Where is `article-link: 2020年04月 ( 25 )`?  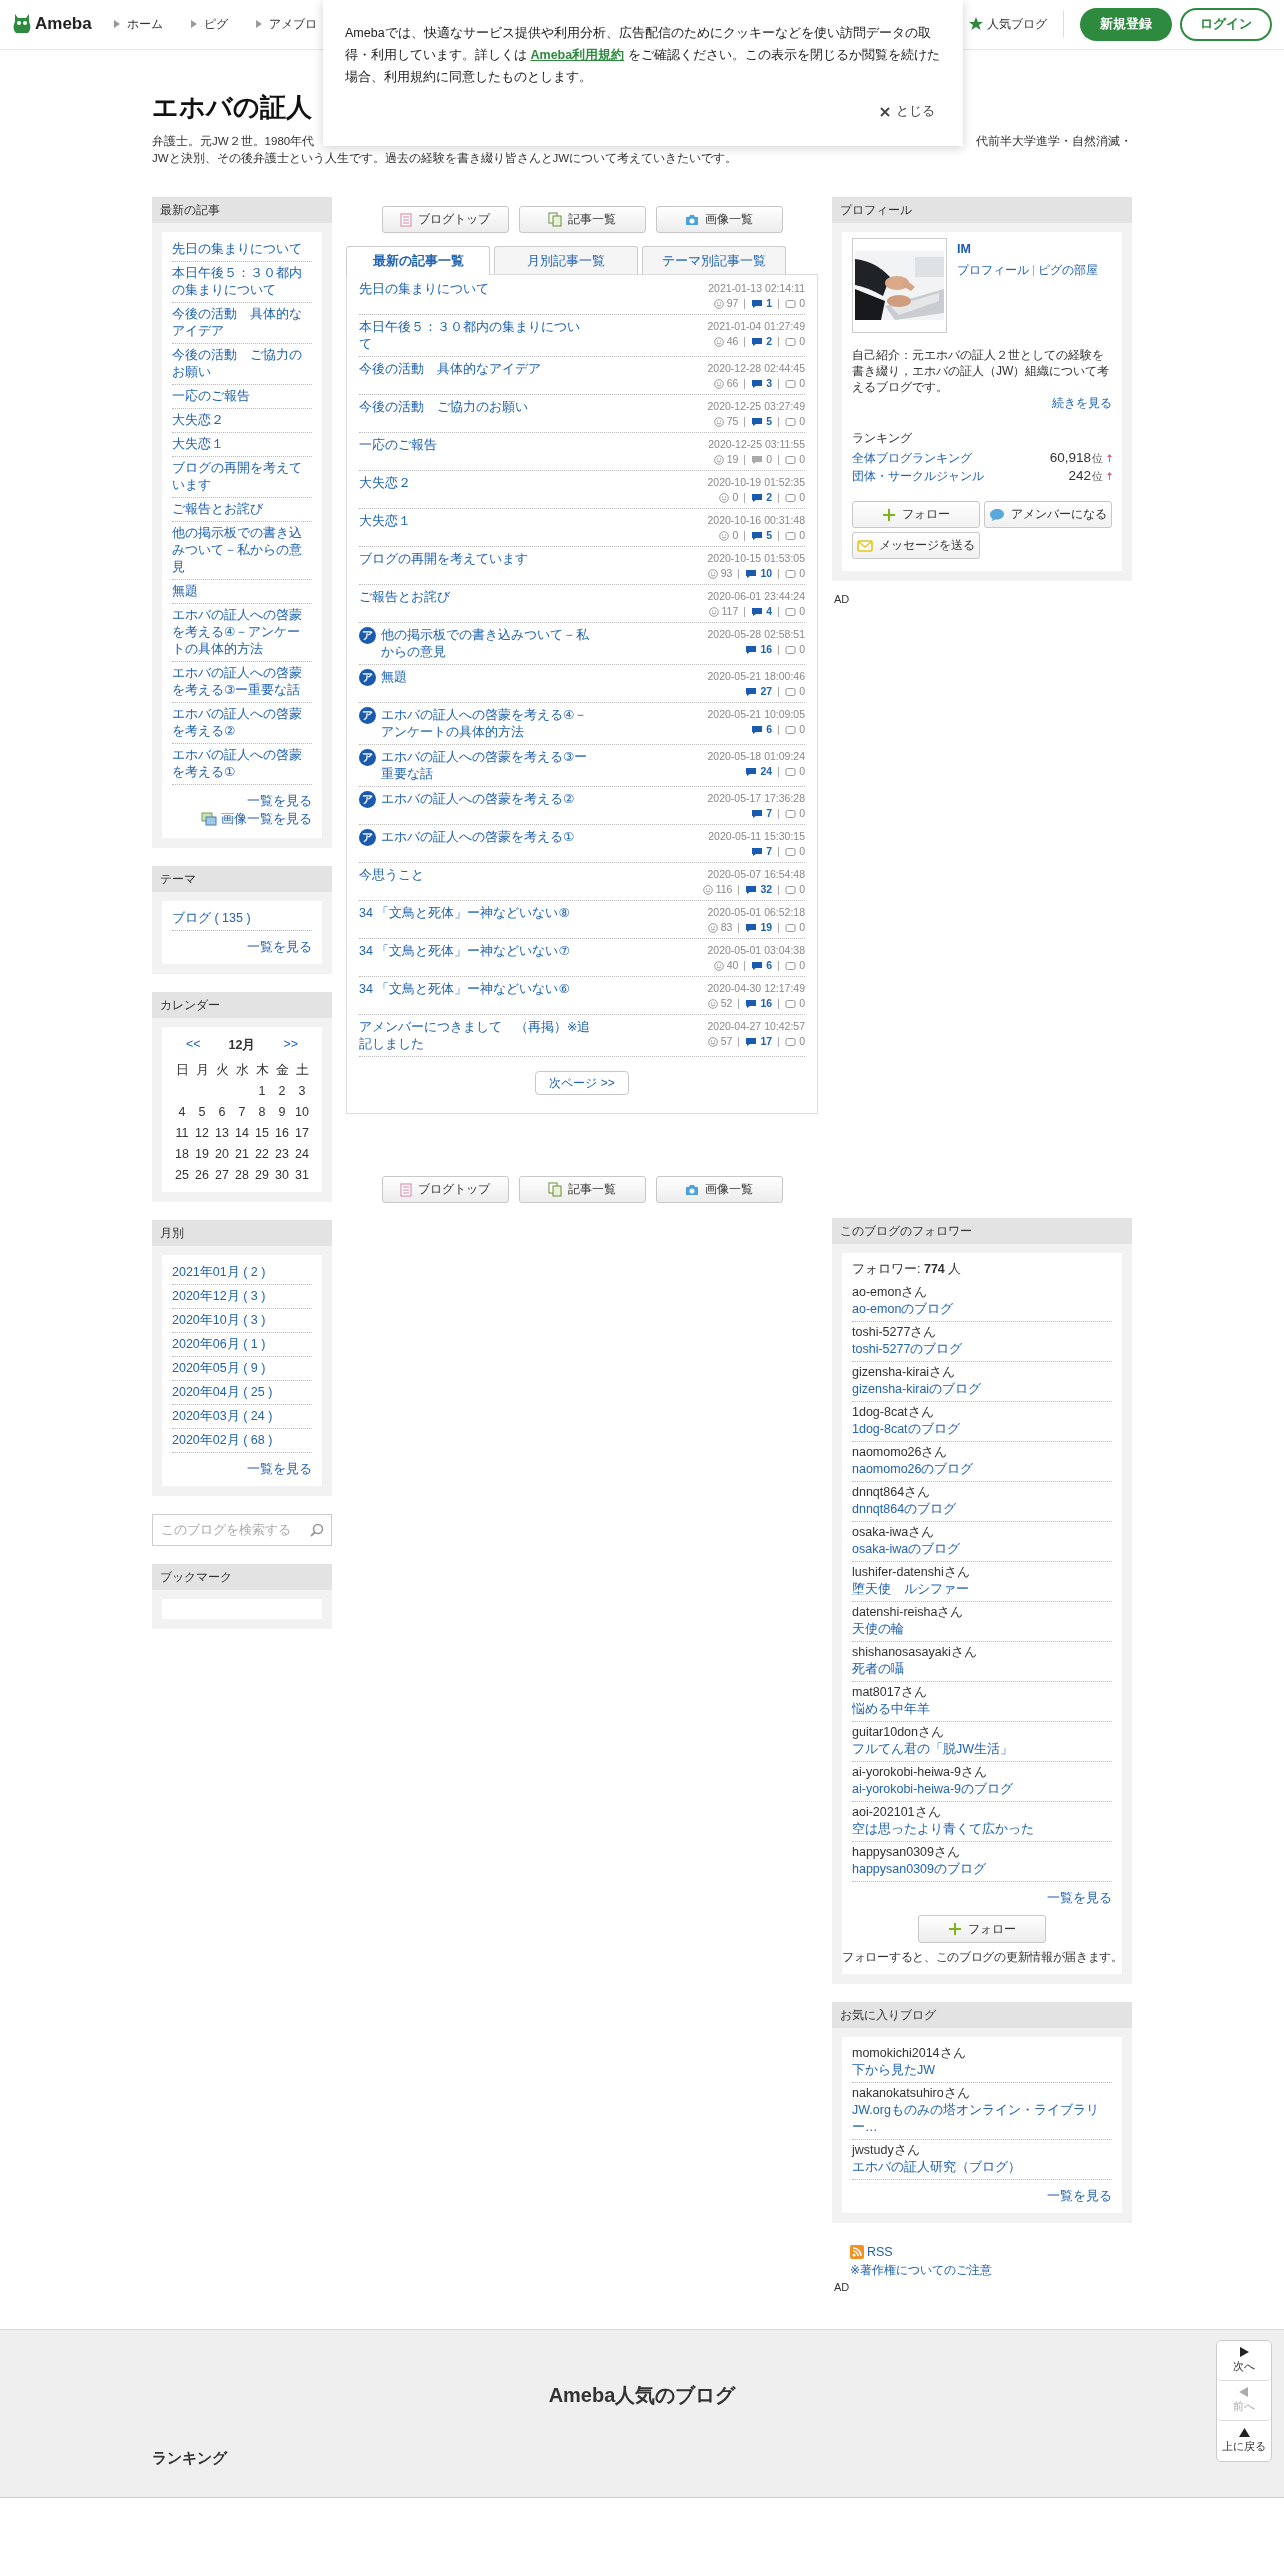 article-link: 2020年04月 ( 25 ) is located at coordinates (242, 1393).